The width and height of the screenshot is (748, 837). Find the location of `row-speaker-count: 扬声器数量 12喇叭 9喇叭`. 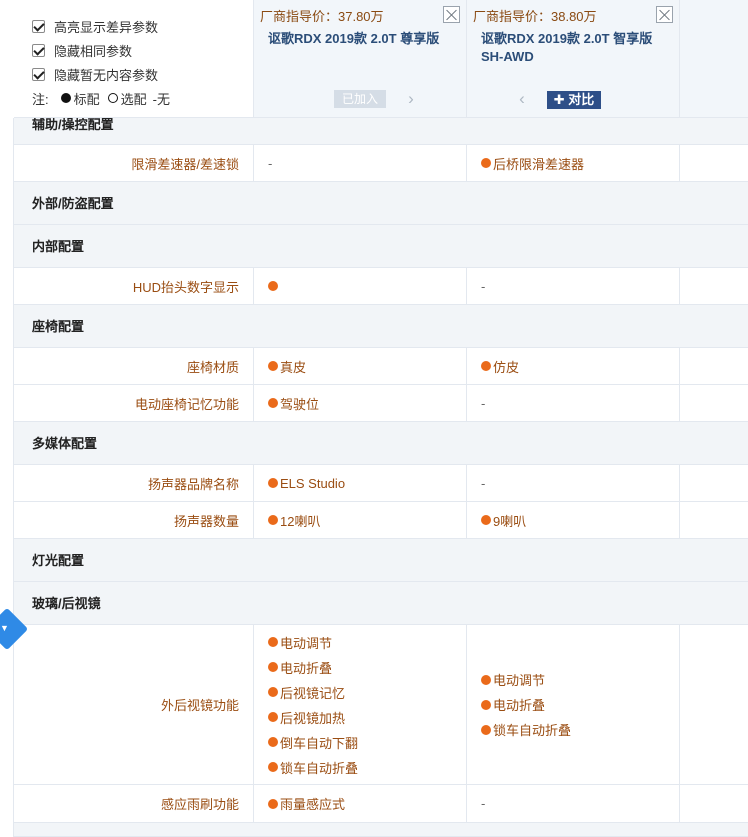

row-speaker-count: 扬声器数量 12喇叭 9喇叭 is located at coordinates (381, 520).